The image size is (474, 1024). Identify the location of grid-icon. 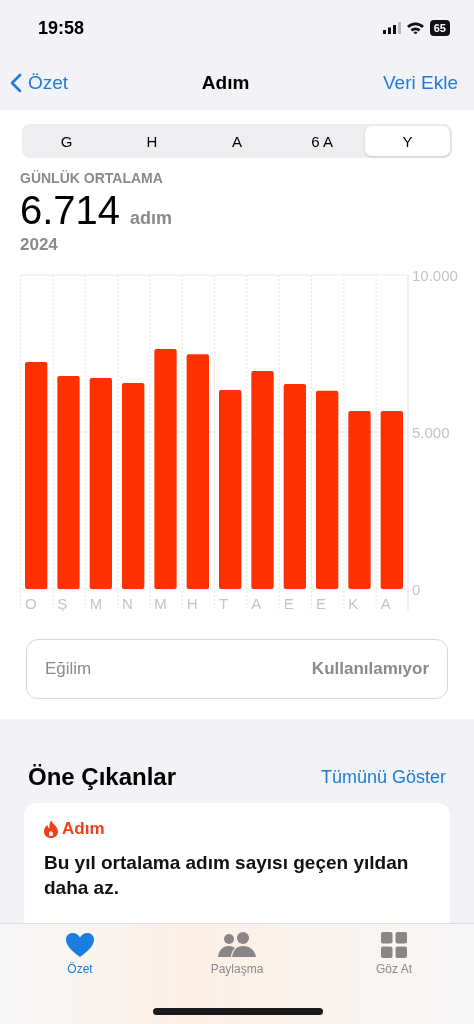
(394, 945).